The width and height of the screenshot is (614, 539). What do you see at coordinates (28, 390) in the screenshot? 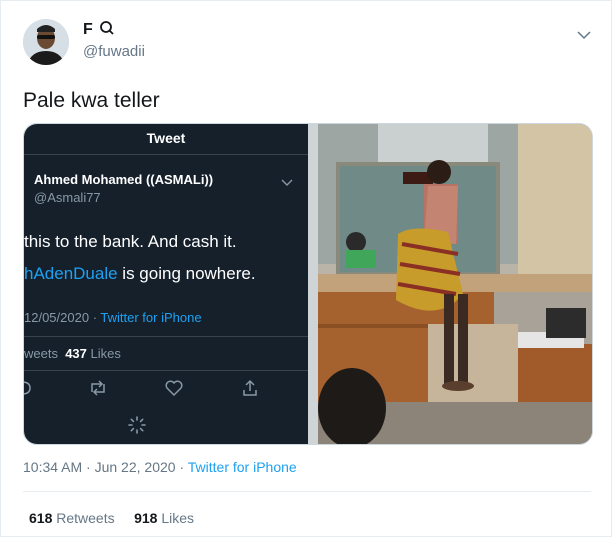
I see `reply-icon` at bounding box center [28, 390].